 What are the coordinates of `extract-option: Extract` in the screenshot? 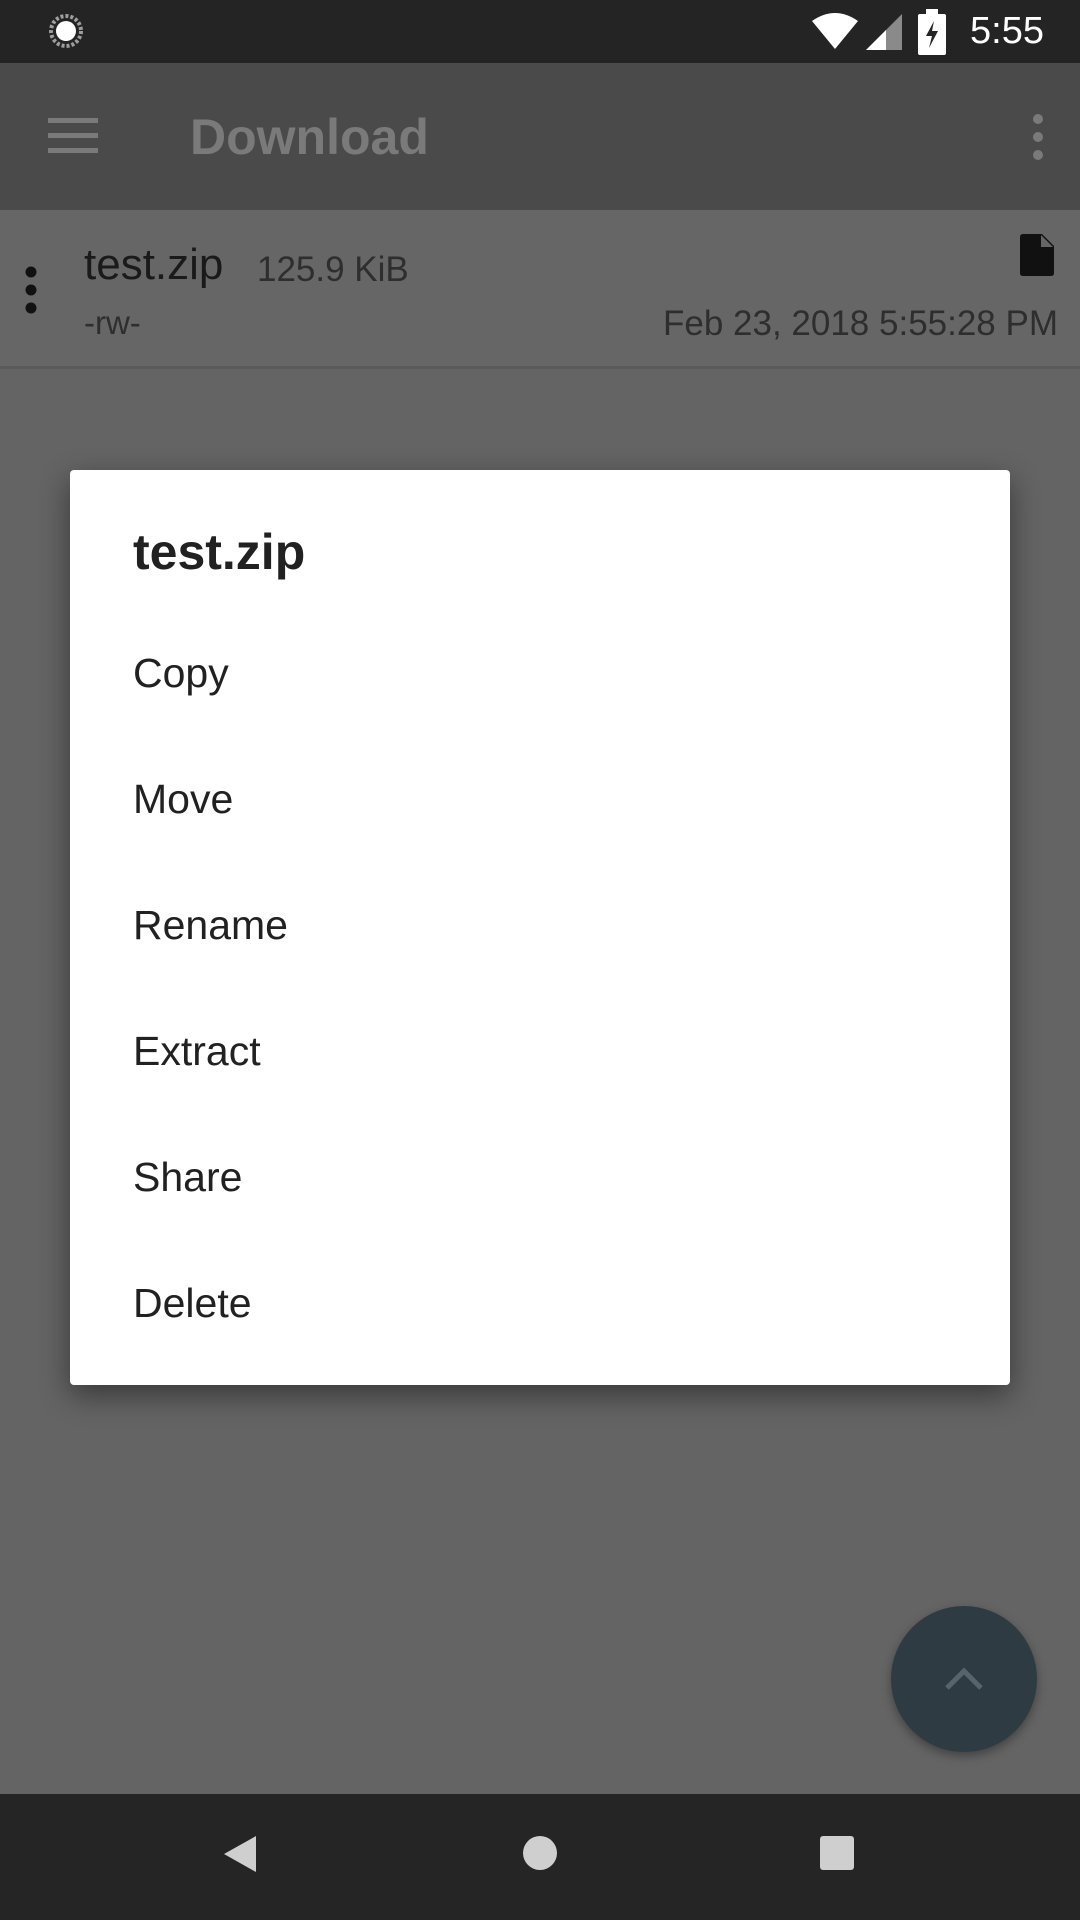 It's located at (540, 1051).